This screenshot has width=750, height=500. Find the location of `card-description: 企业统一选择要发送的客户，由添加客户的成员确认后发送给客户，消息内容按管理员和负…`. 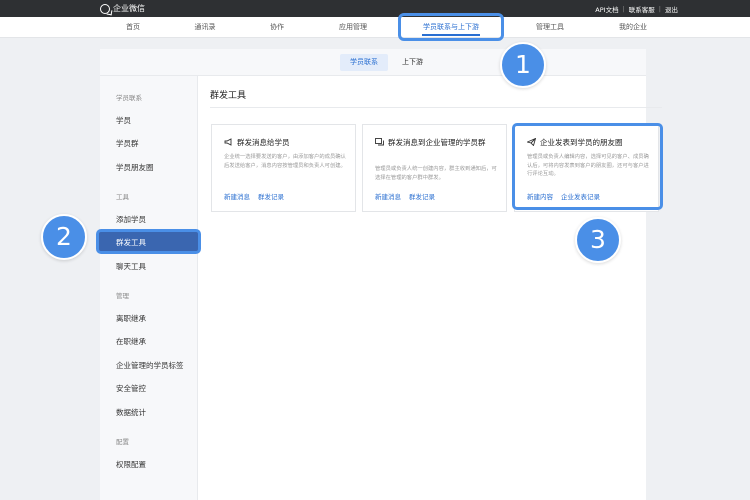

card-description: 企业统一选择要发送的客户，由添加客户的成员确认后发送给客户，消息内容按管理员和负… is located at coordinates (285, 161).